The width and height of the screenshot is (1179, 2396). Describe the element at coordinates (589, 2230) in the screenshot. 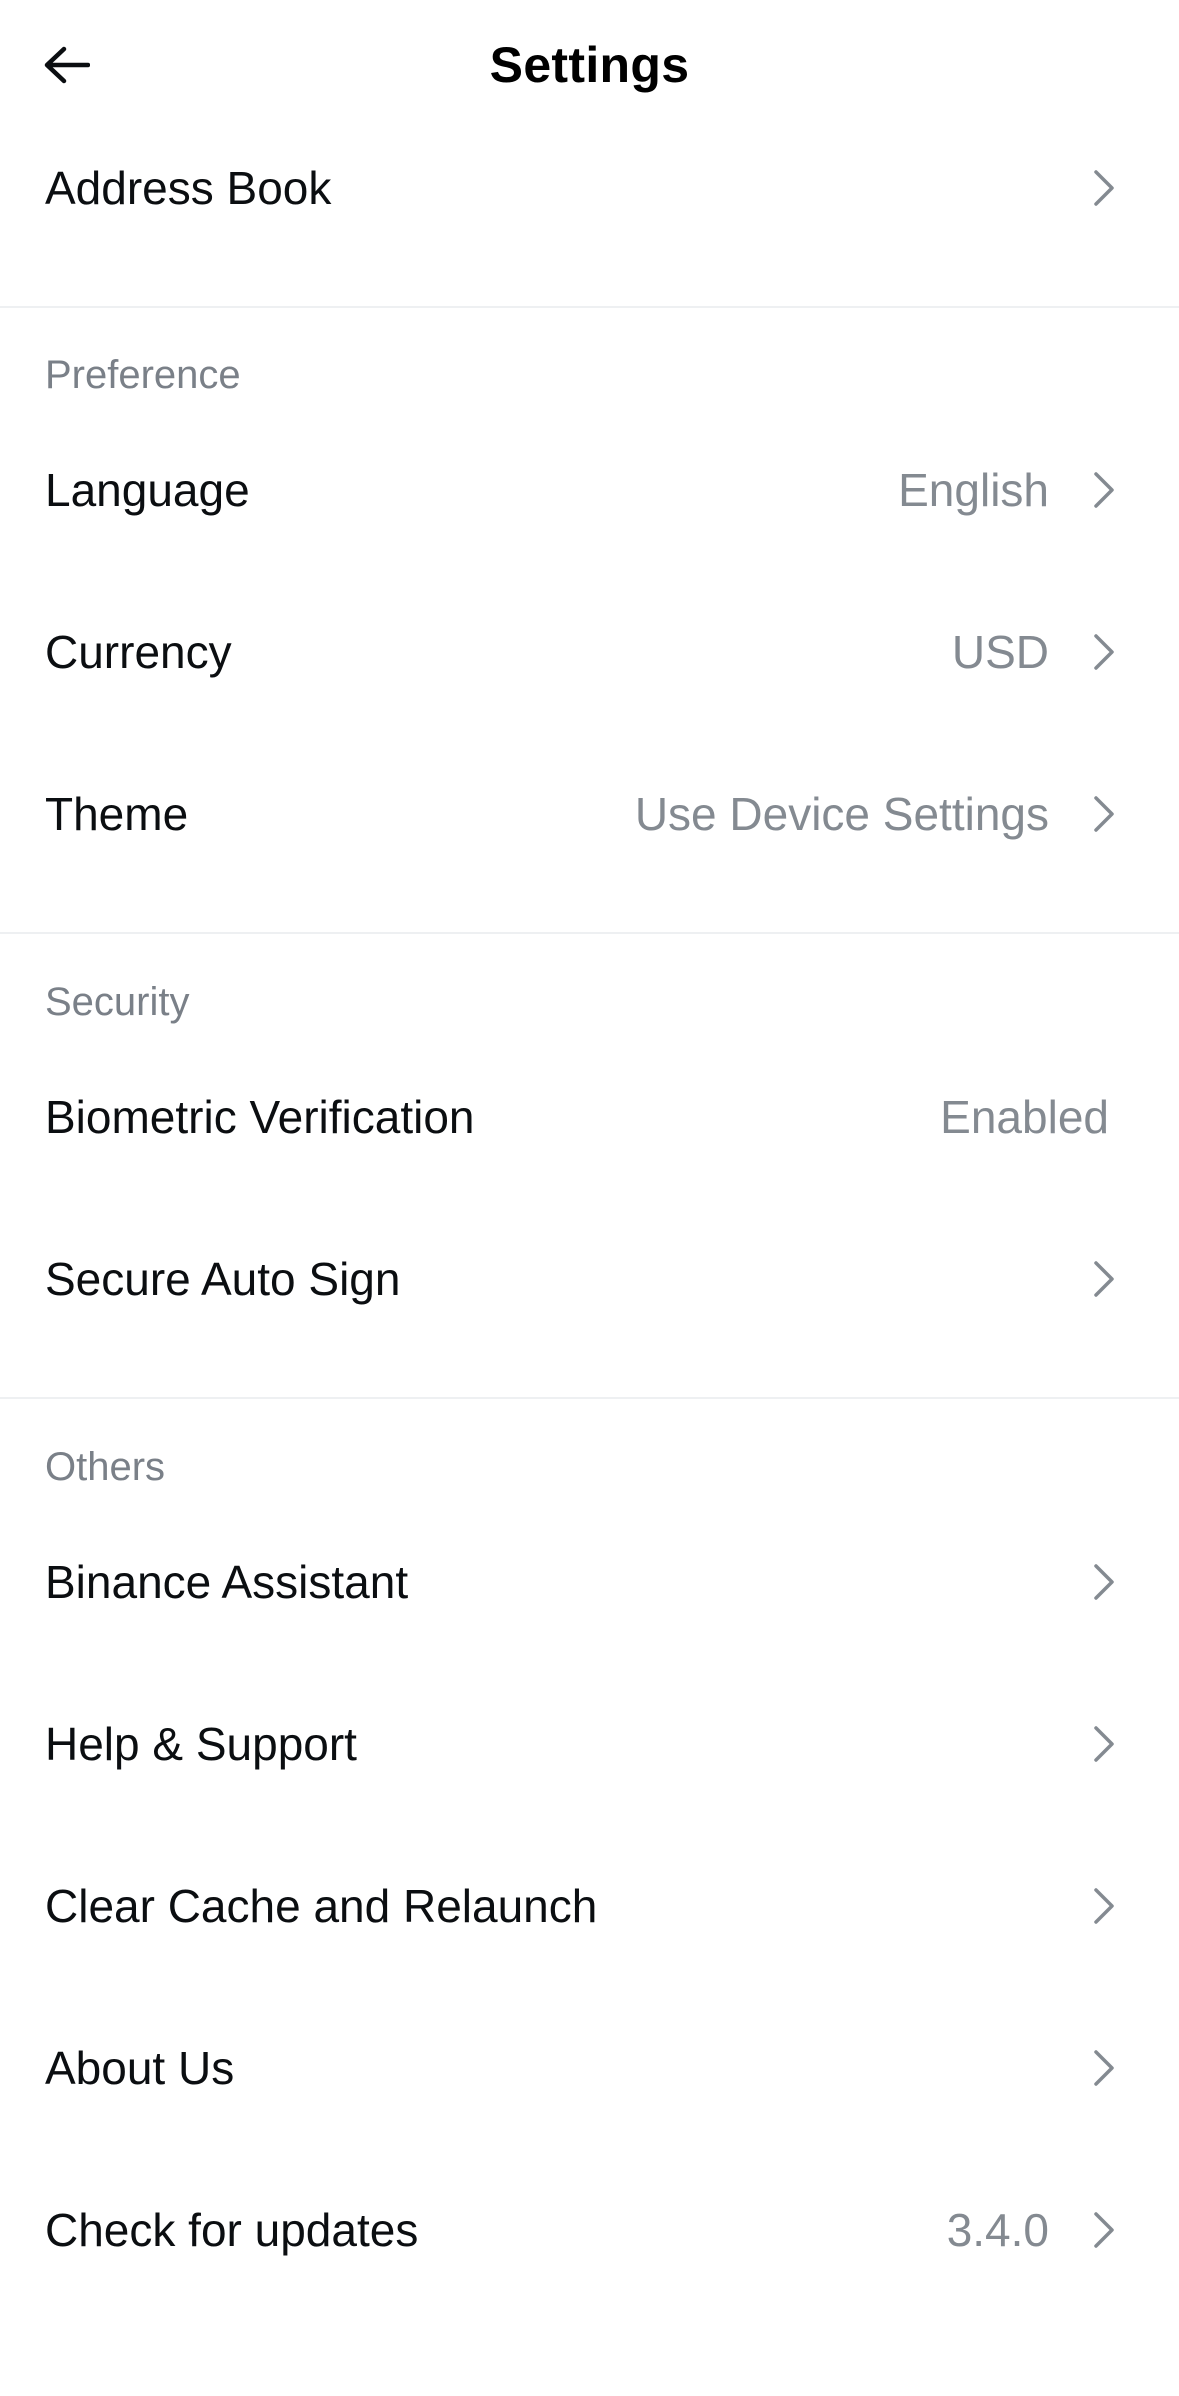

I see `settings-row-check-updates: Check for updates 3.4.0` at that location.